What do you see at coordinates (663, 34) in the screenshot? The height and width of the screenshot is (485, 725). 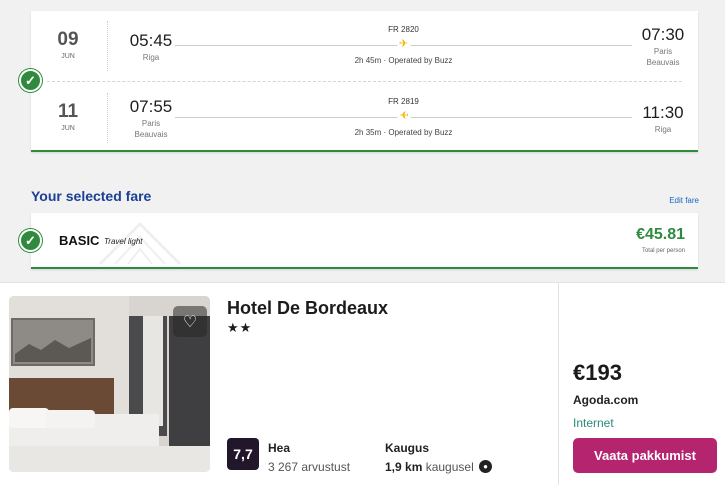 I see `outbound-arr-time: 07:30` at bounding box center [663, 34].